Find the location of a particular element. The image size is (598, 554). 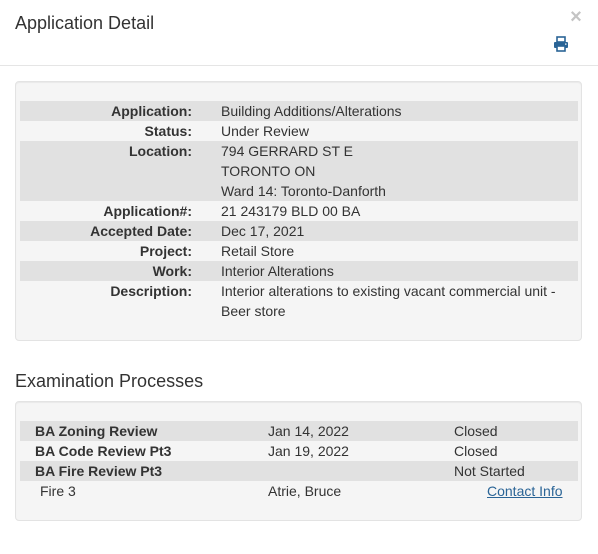

process-date: Jan 19, 2022 is located at coordinates (308, 451).